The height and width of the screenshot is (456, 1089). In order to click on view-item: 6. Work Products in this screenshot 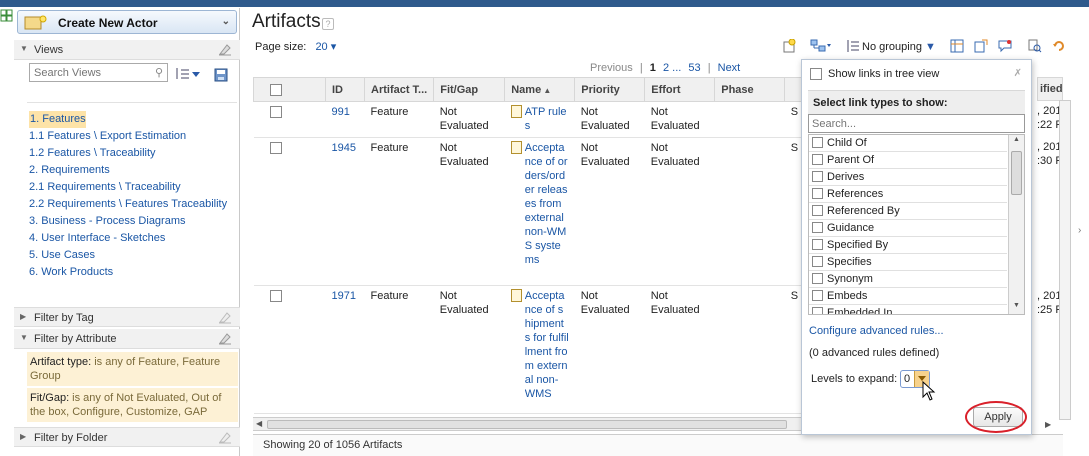, I will do `click(134, 272)`.